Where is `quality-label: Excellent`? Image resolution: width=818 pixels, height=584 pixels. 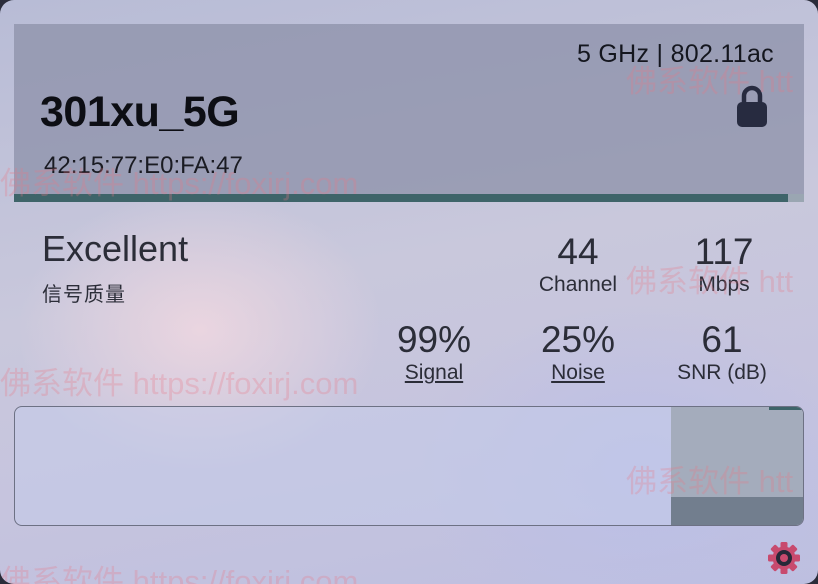
quality-label: Excellent is located at coordinates (115, 248).